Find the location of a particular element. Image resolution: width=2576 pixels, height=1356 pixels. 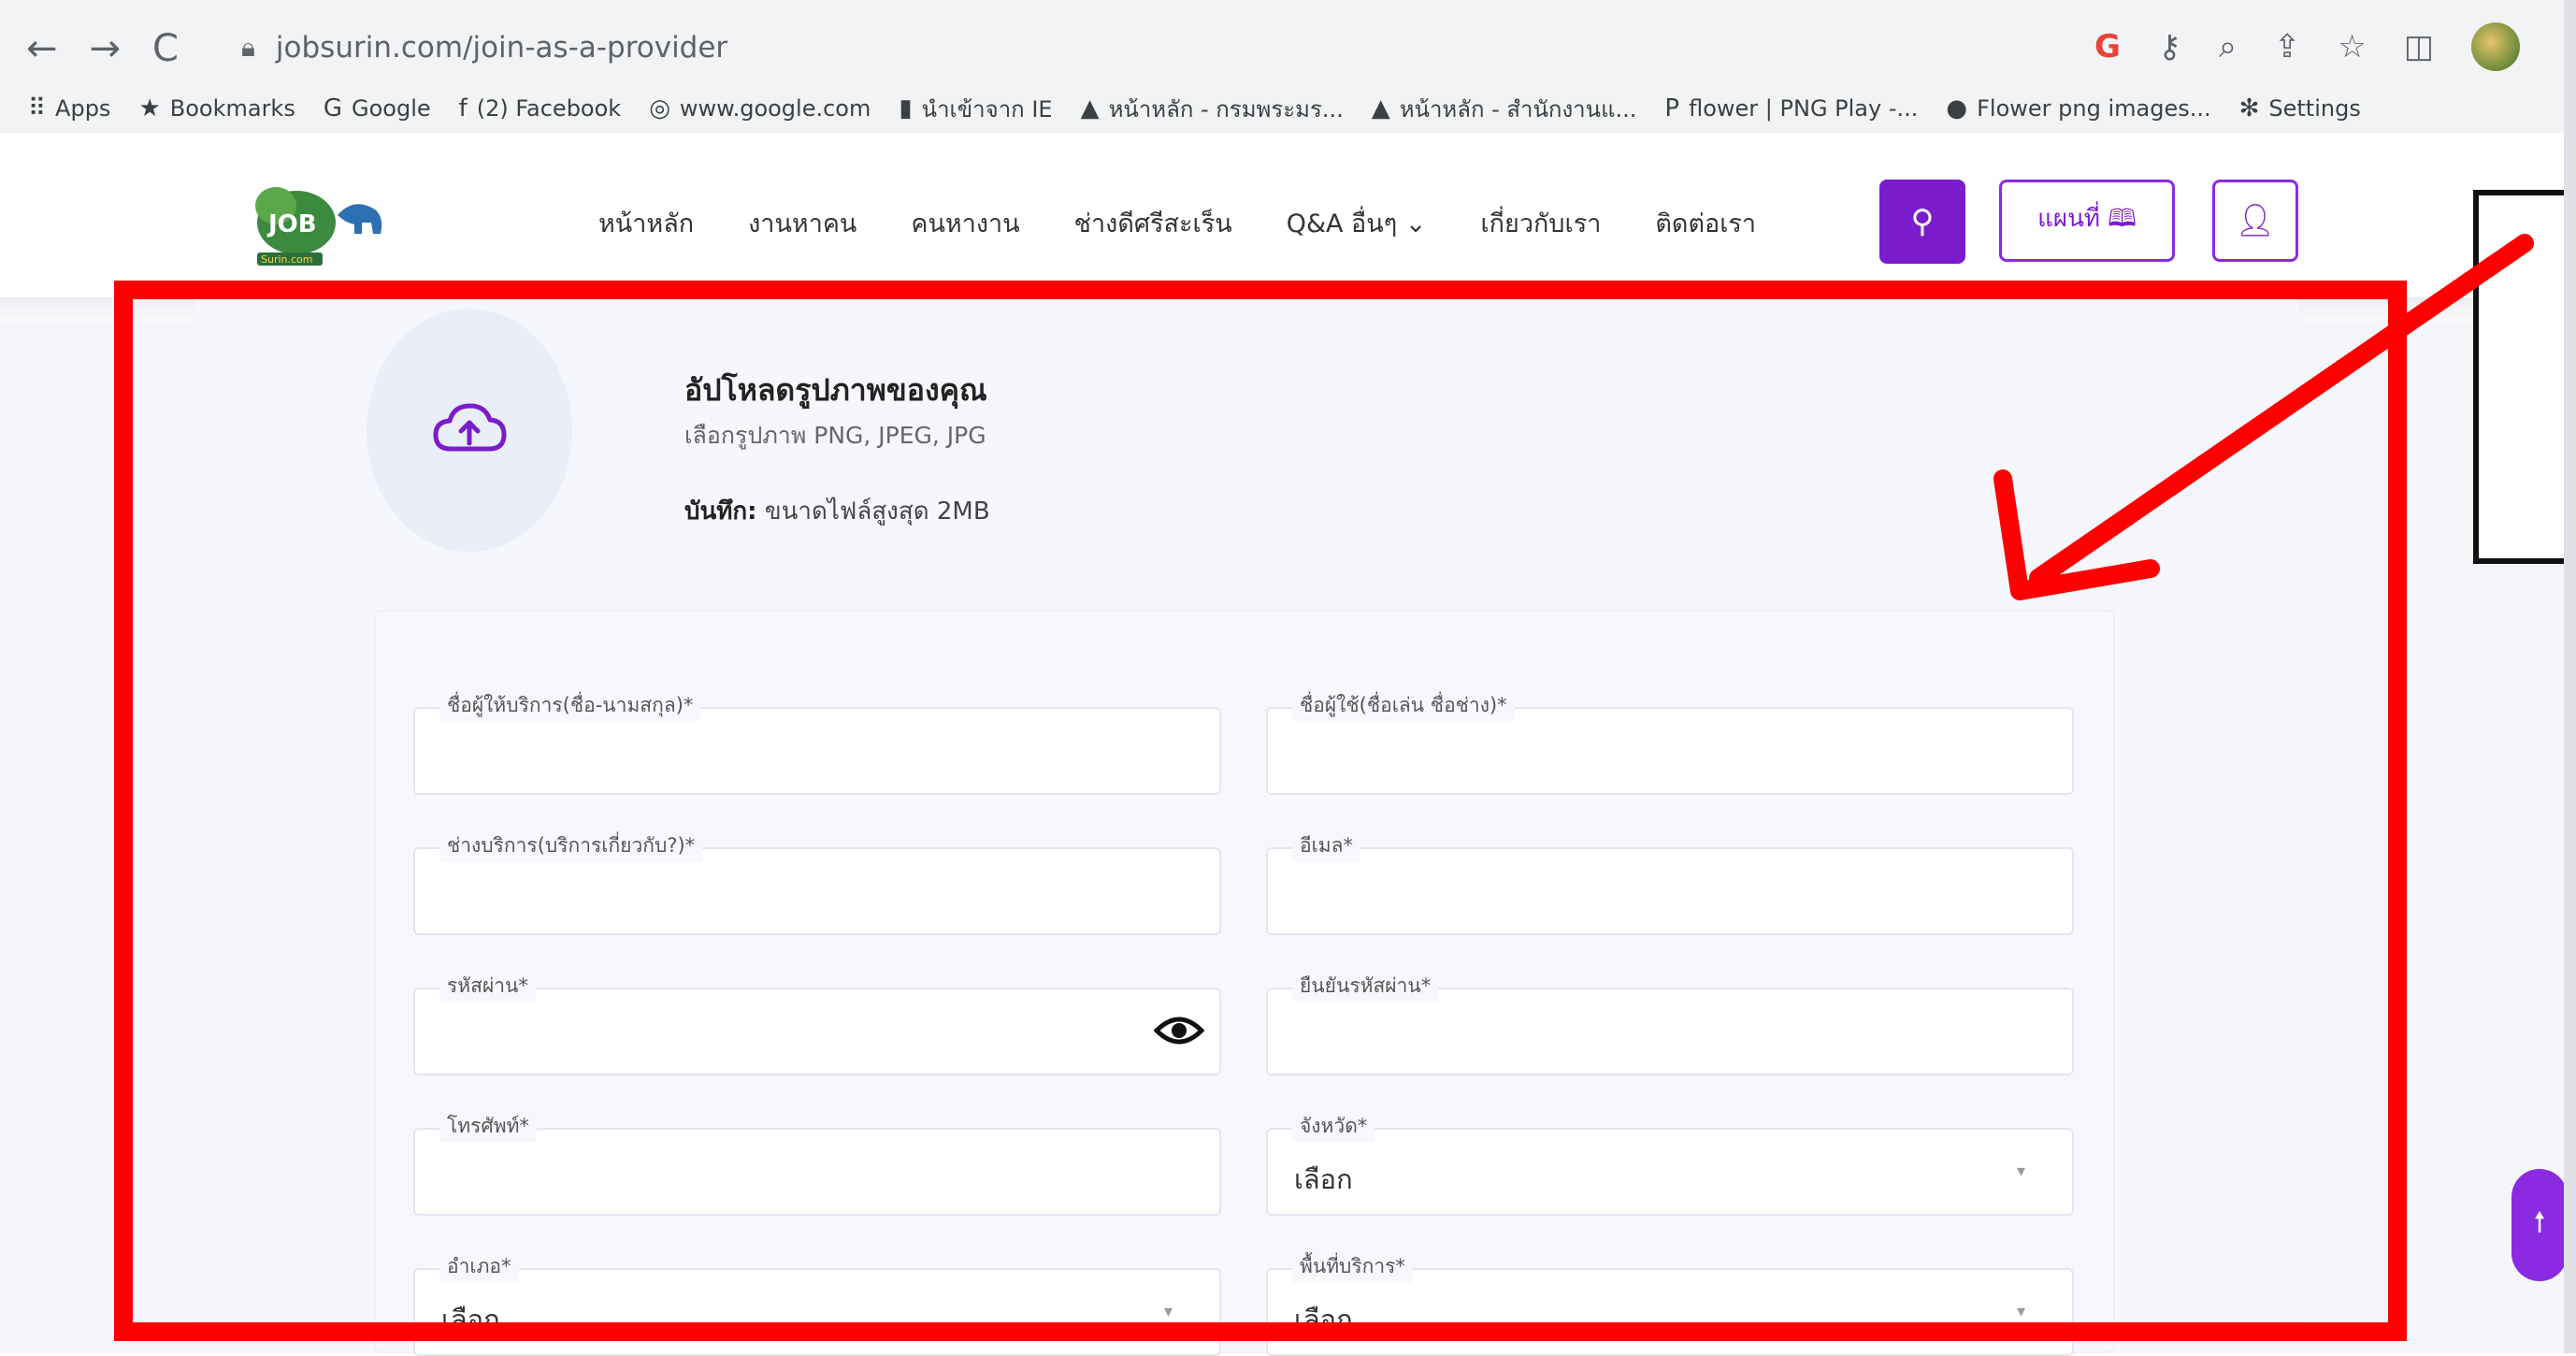

folder-icon: ▮ is located at coordinates (906, 108).